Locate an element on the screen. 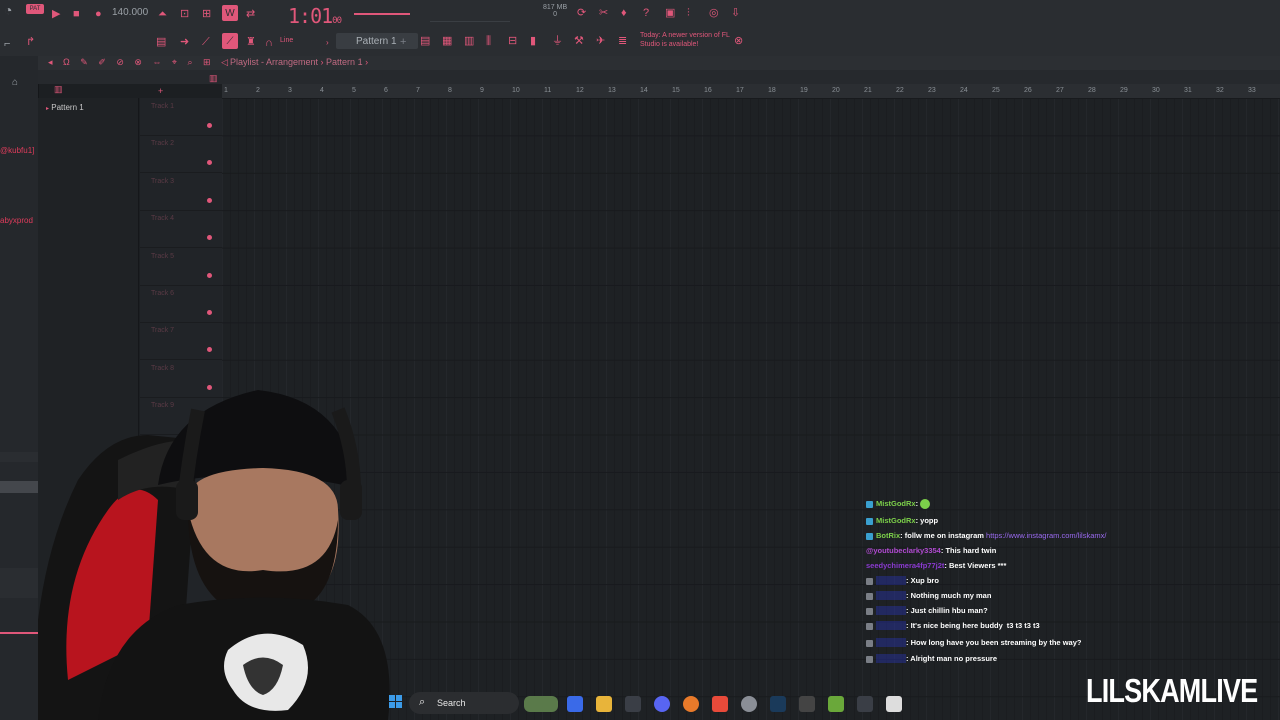 The image size is (1280, 720). notes-icon: ≣ is located at coordinates (622, 41).